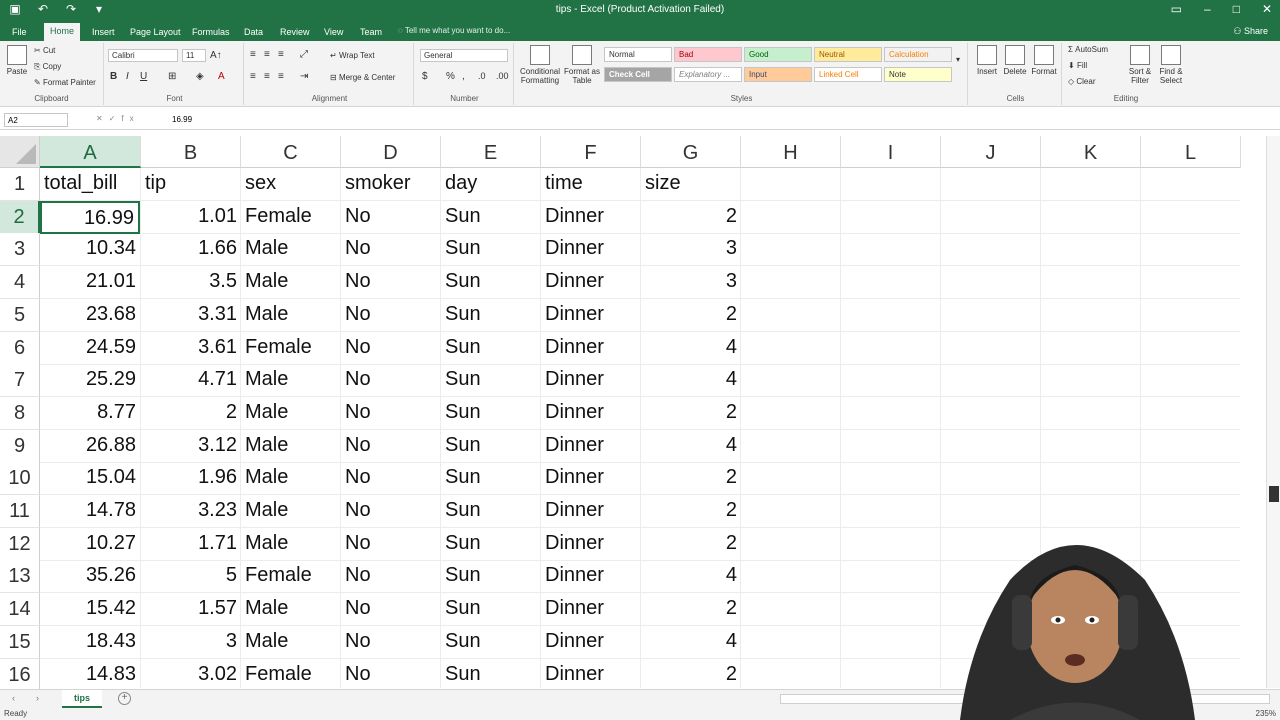  Describe the element at coordinates (291, 152) in the screenshot. I see `column-header-c: C` at that location.